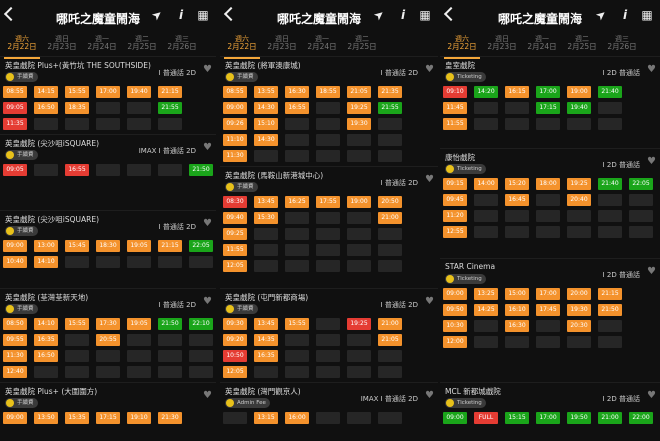 The image size is (660, 441). Describe the element at coordinates (579, 326) in the screenshot. I see `showtime-button: 20:30` at that location.